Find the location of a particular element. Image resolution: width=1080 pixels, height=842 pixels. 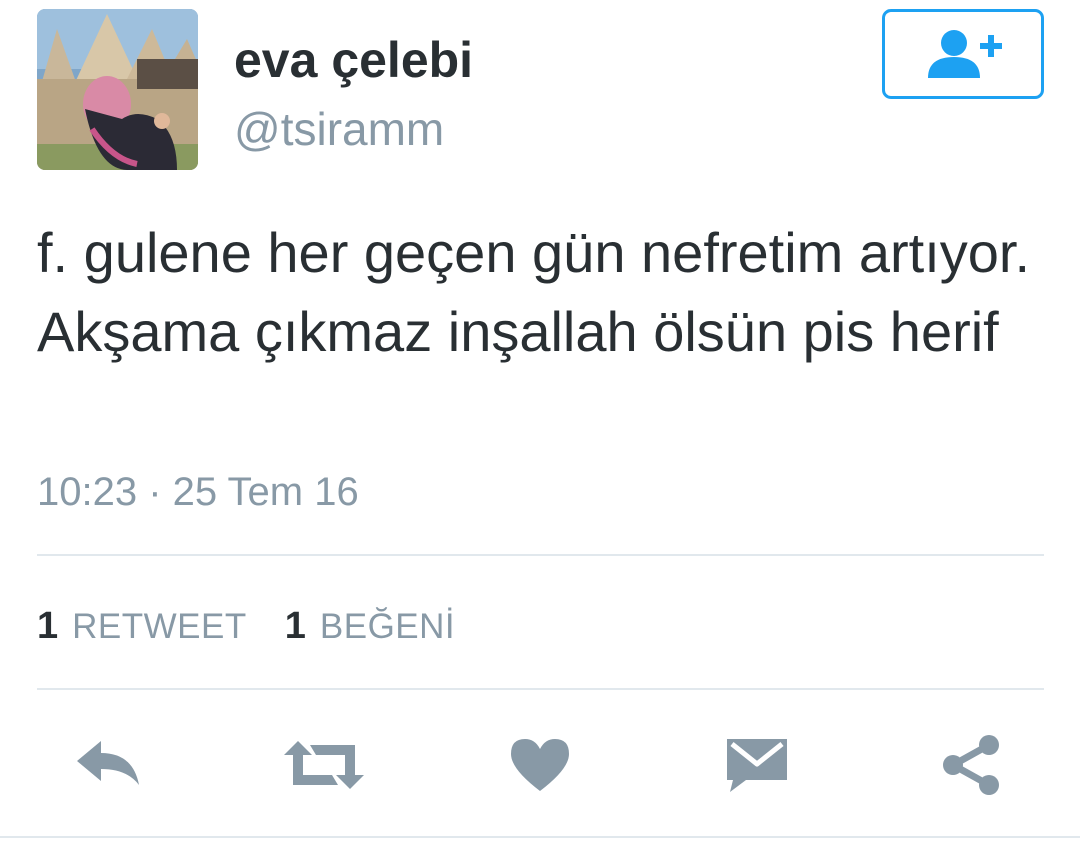

reply-icon is located at coordinates (108, 763).